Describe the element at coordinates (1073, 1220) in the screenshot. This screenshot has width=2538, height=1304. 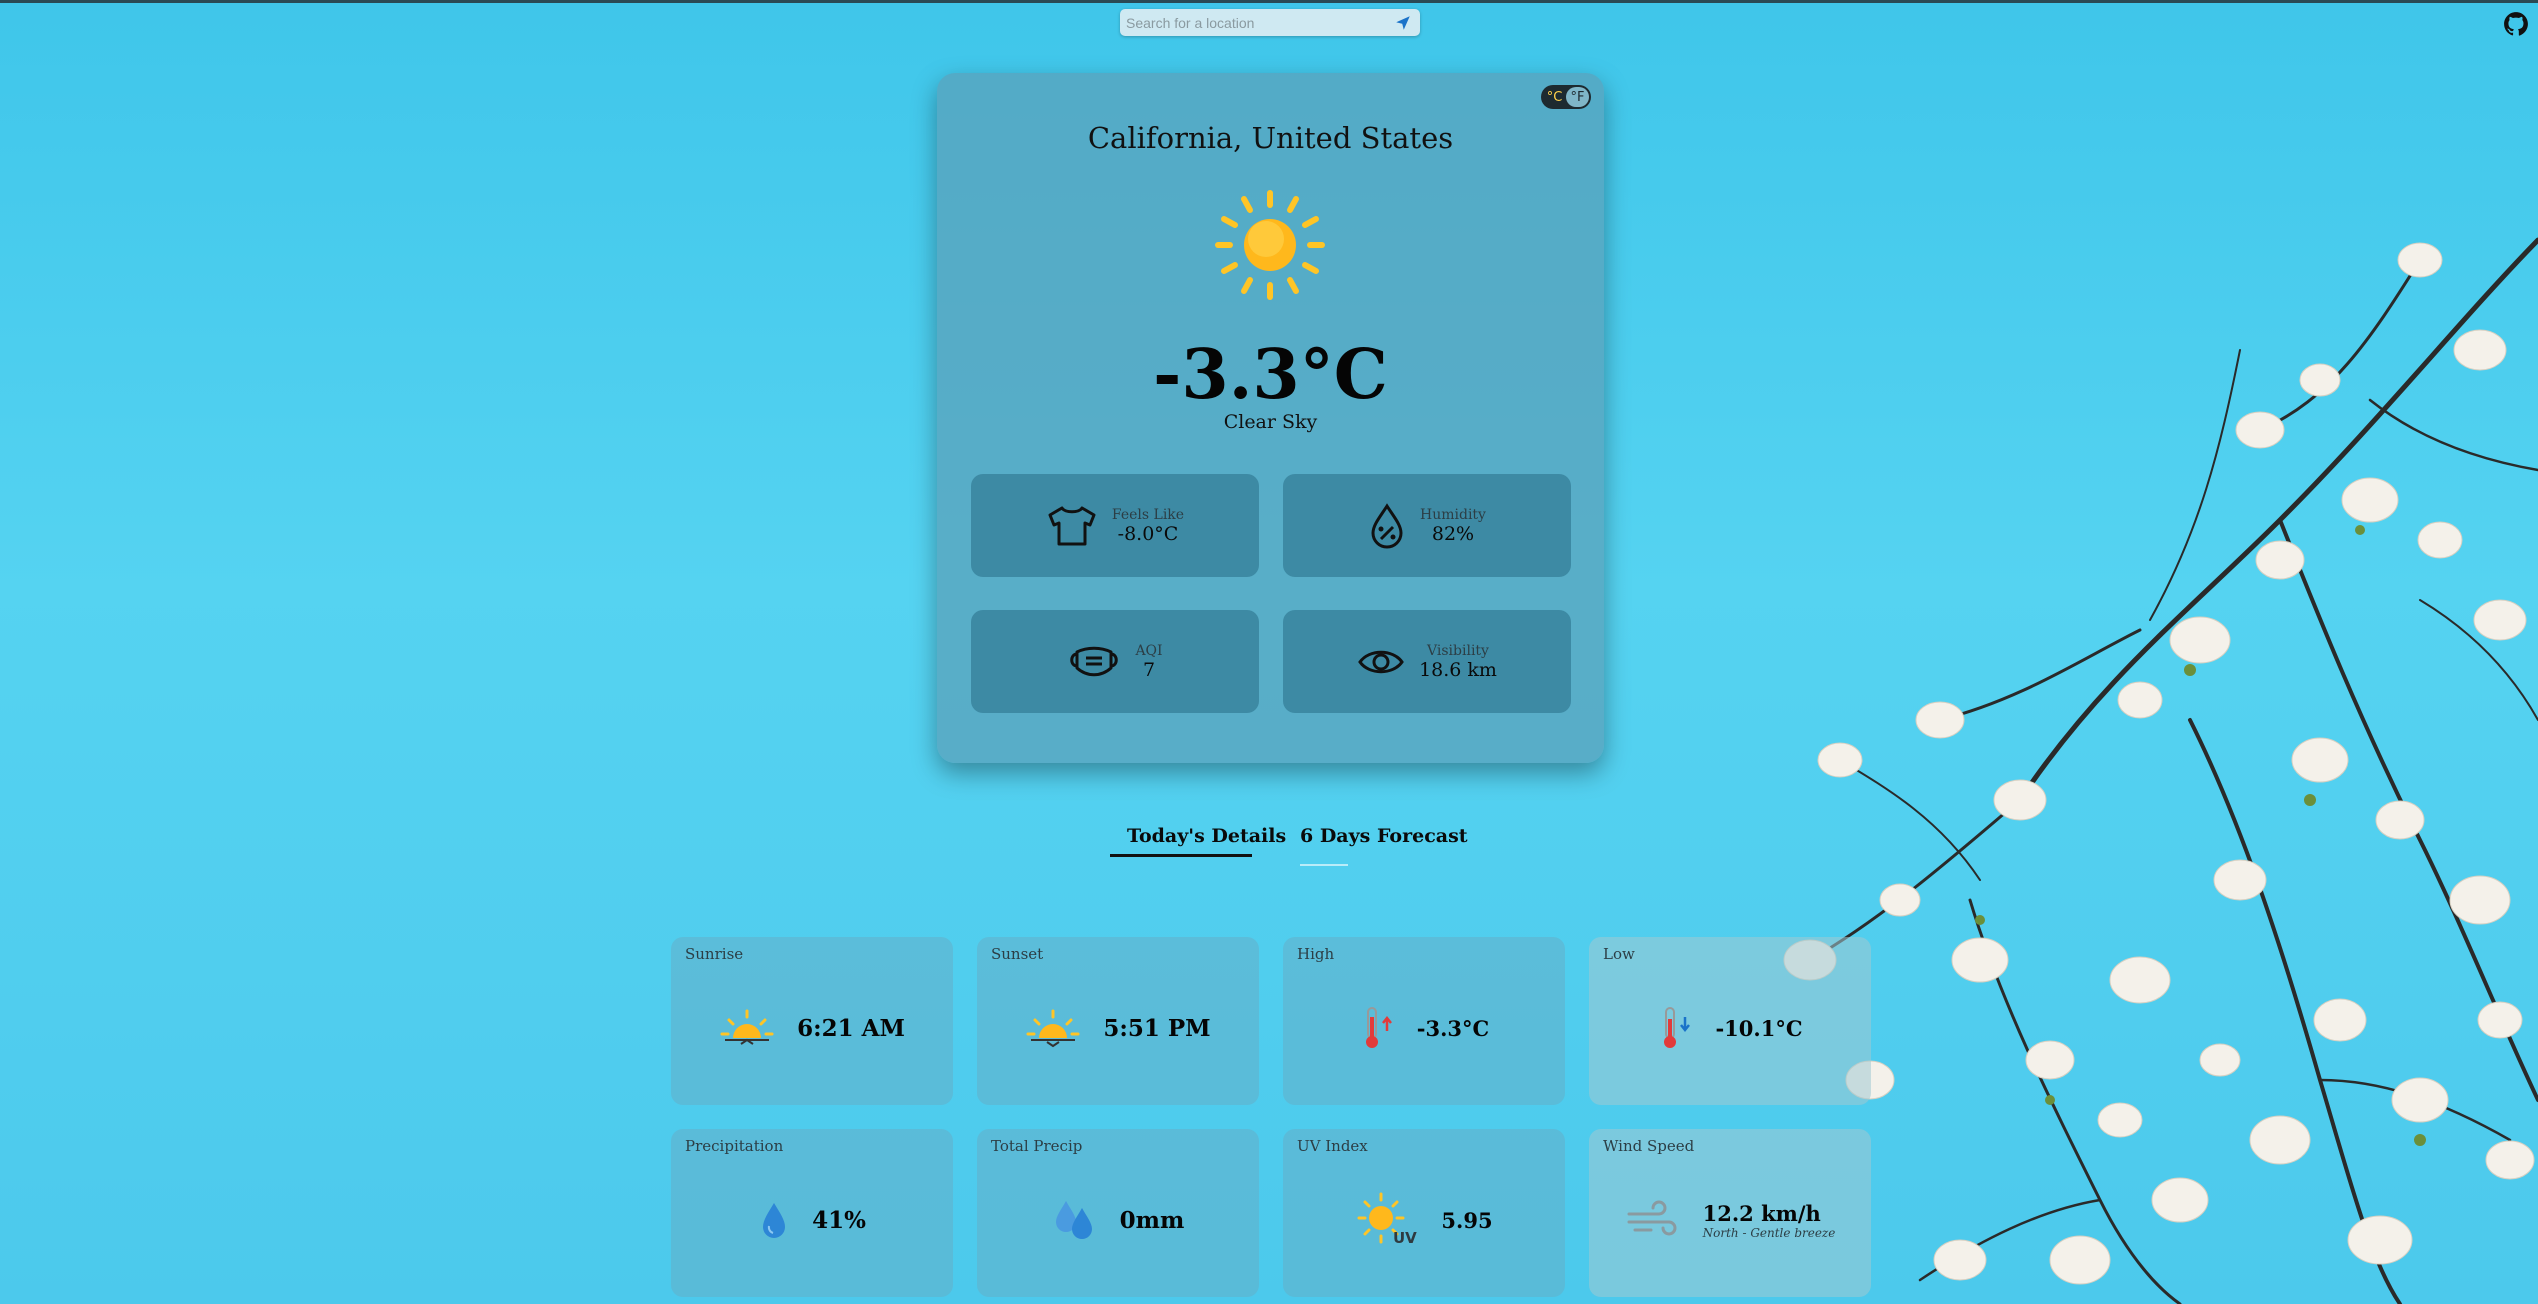
I see `raindrops-icon` at that location.